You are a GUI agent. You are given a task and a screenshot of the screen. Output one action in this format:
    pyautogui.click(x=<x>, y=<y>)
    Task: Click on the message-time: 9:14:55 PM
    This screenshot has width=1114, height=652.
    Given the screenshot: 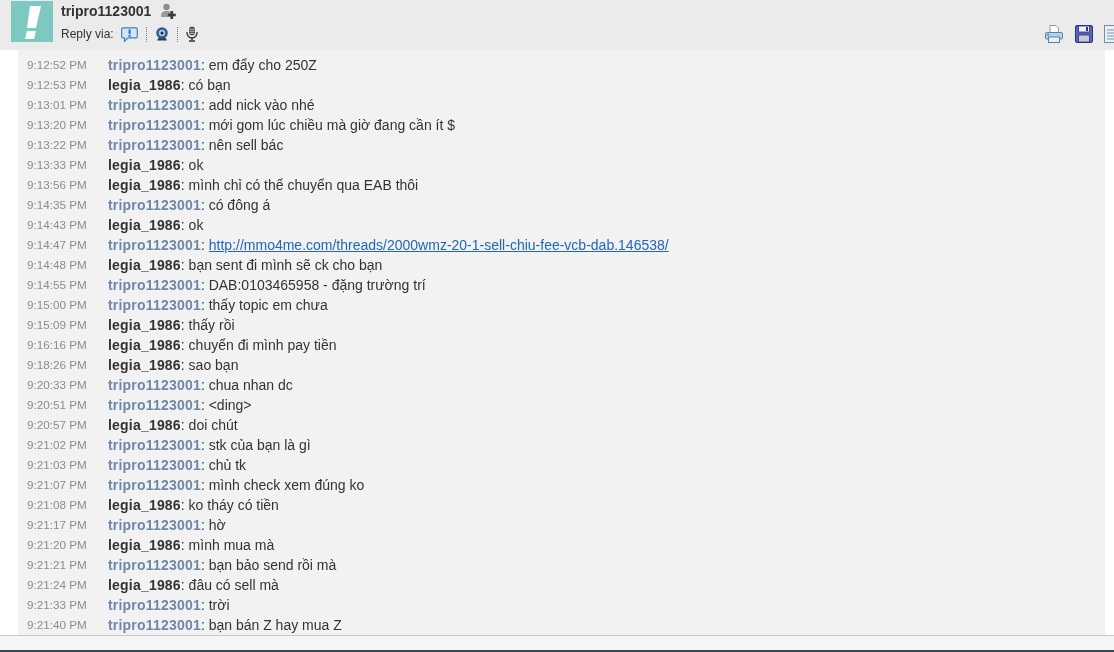 What is the action you would take?
    pyautogui.click(x=57, y=285)
    